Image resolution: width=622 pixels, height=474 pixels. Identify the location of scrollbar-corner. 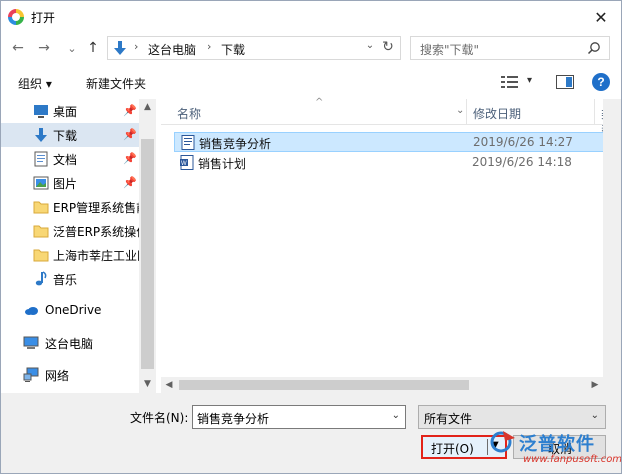
(612, 385).